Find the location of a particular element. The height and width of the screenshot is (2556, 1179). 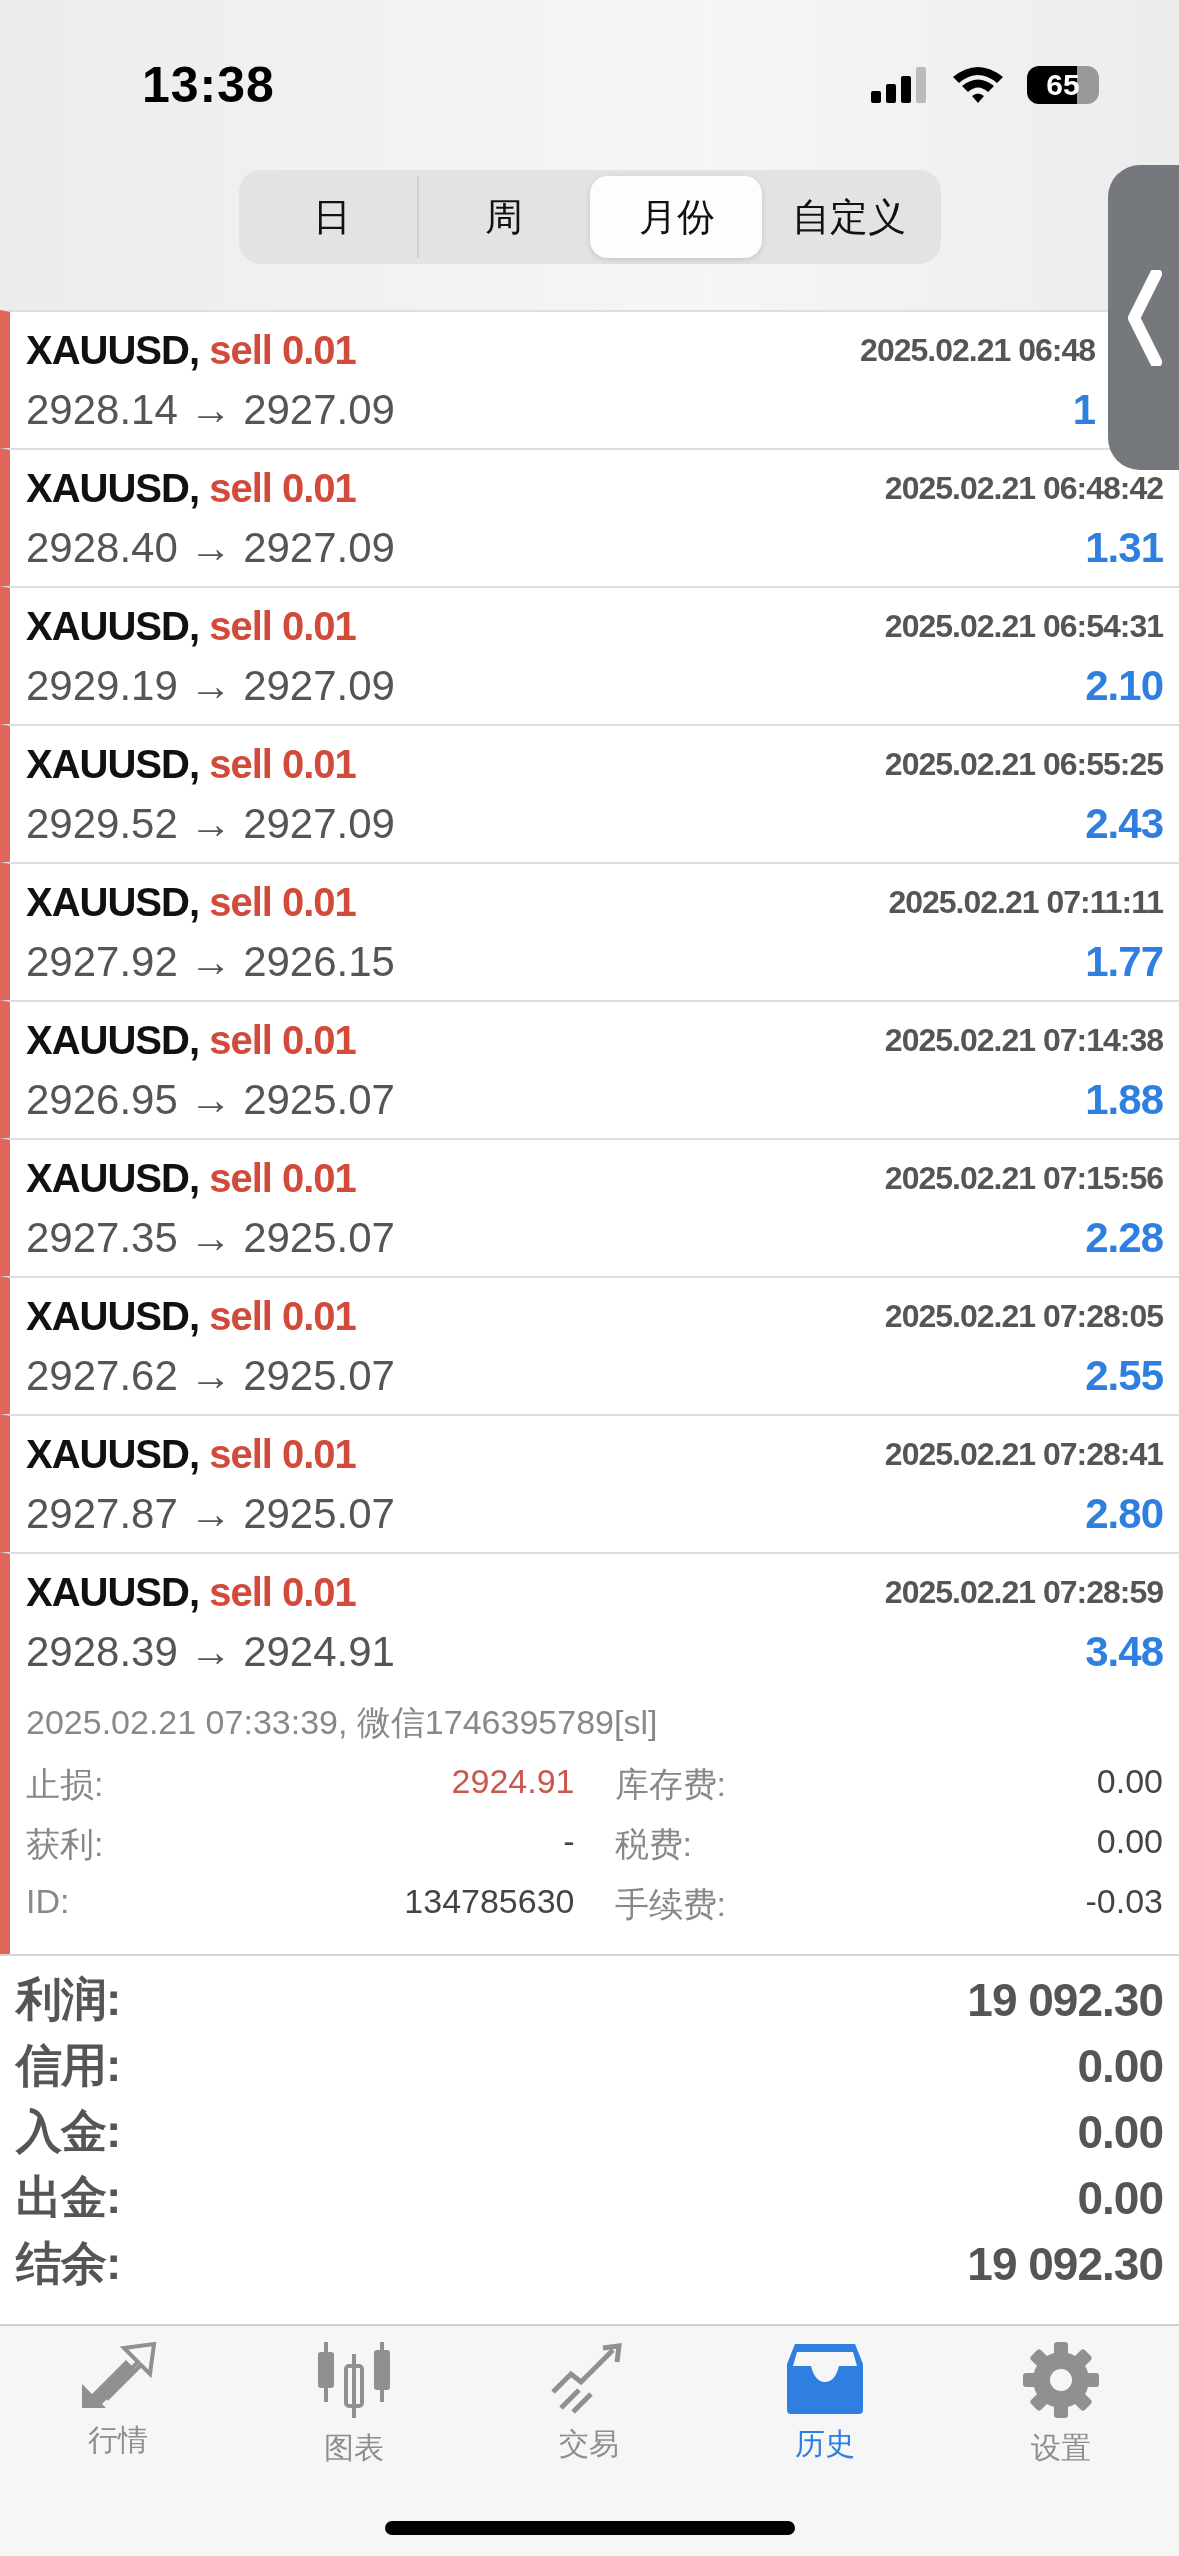

trade-profit: 1 is located at coordinates (1083, 410).